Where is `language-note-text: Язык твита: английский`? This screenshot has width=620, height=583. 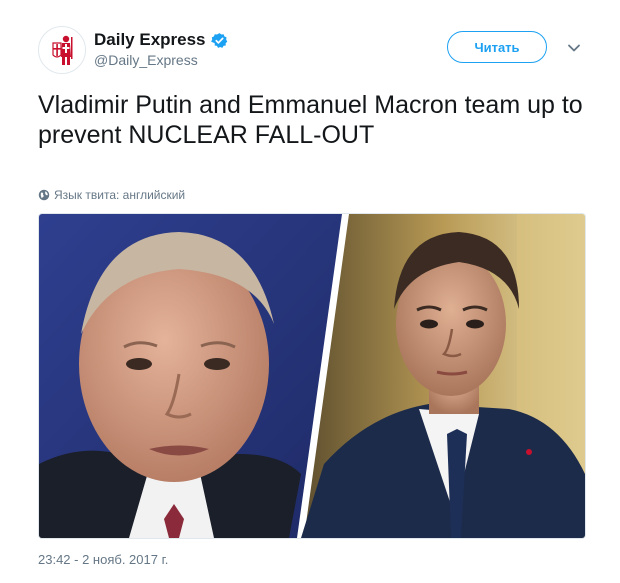 language-note-text: Язык твита: английский is located at coordinates (120, 195).